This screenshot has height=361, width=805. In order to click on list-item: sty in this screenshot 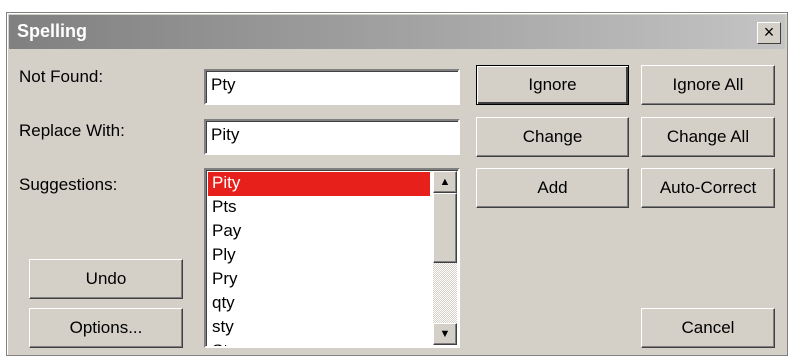, I will do `click(319, 328)`.